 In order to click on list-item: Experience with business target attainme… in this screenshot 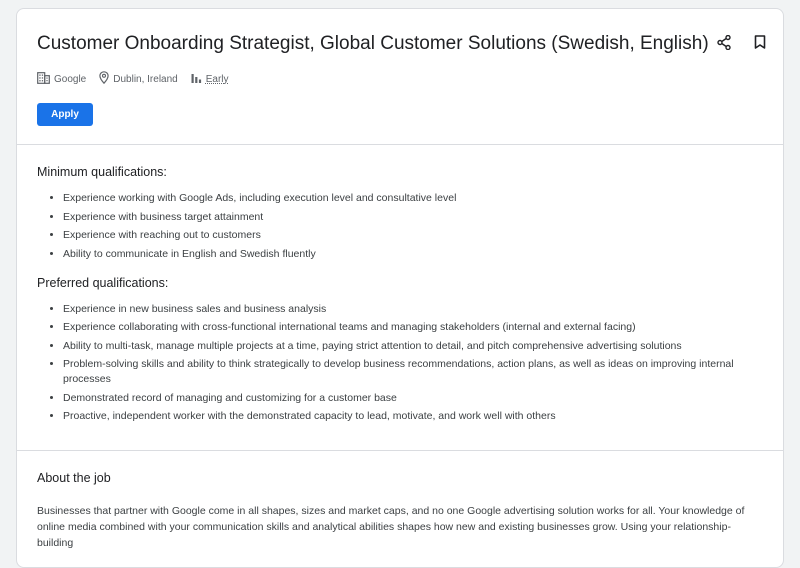, I will do `click(413, 217)`.